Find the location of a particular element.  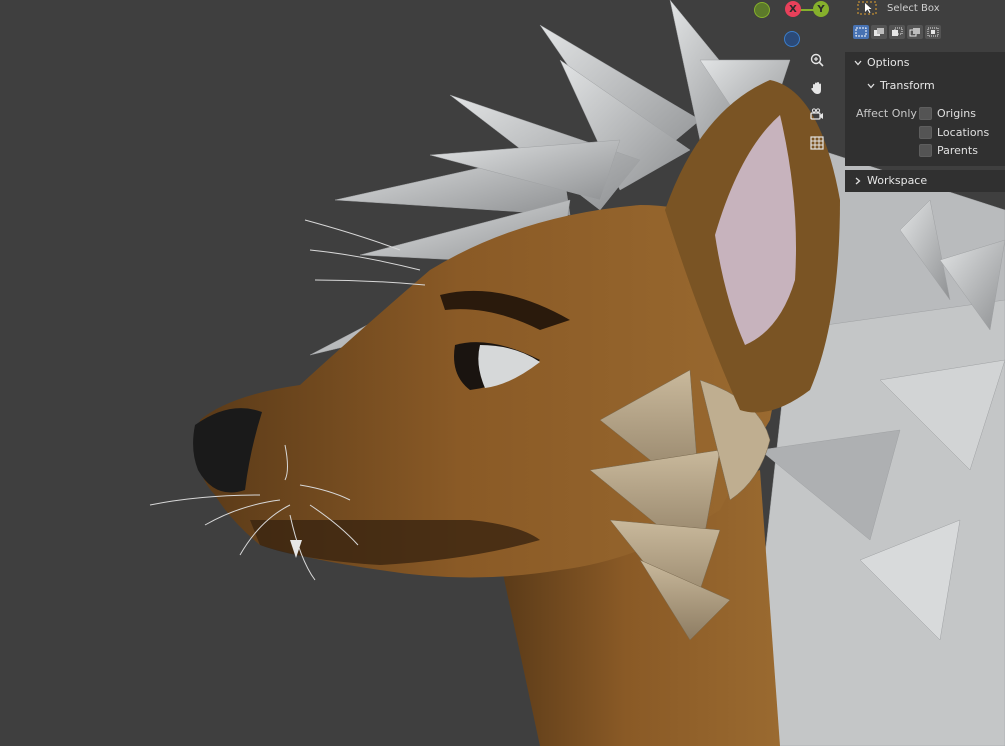

origins-checkbox: Origins is located at coordinates (947, 113).